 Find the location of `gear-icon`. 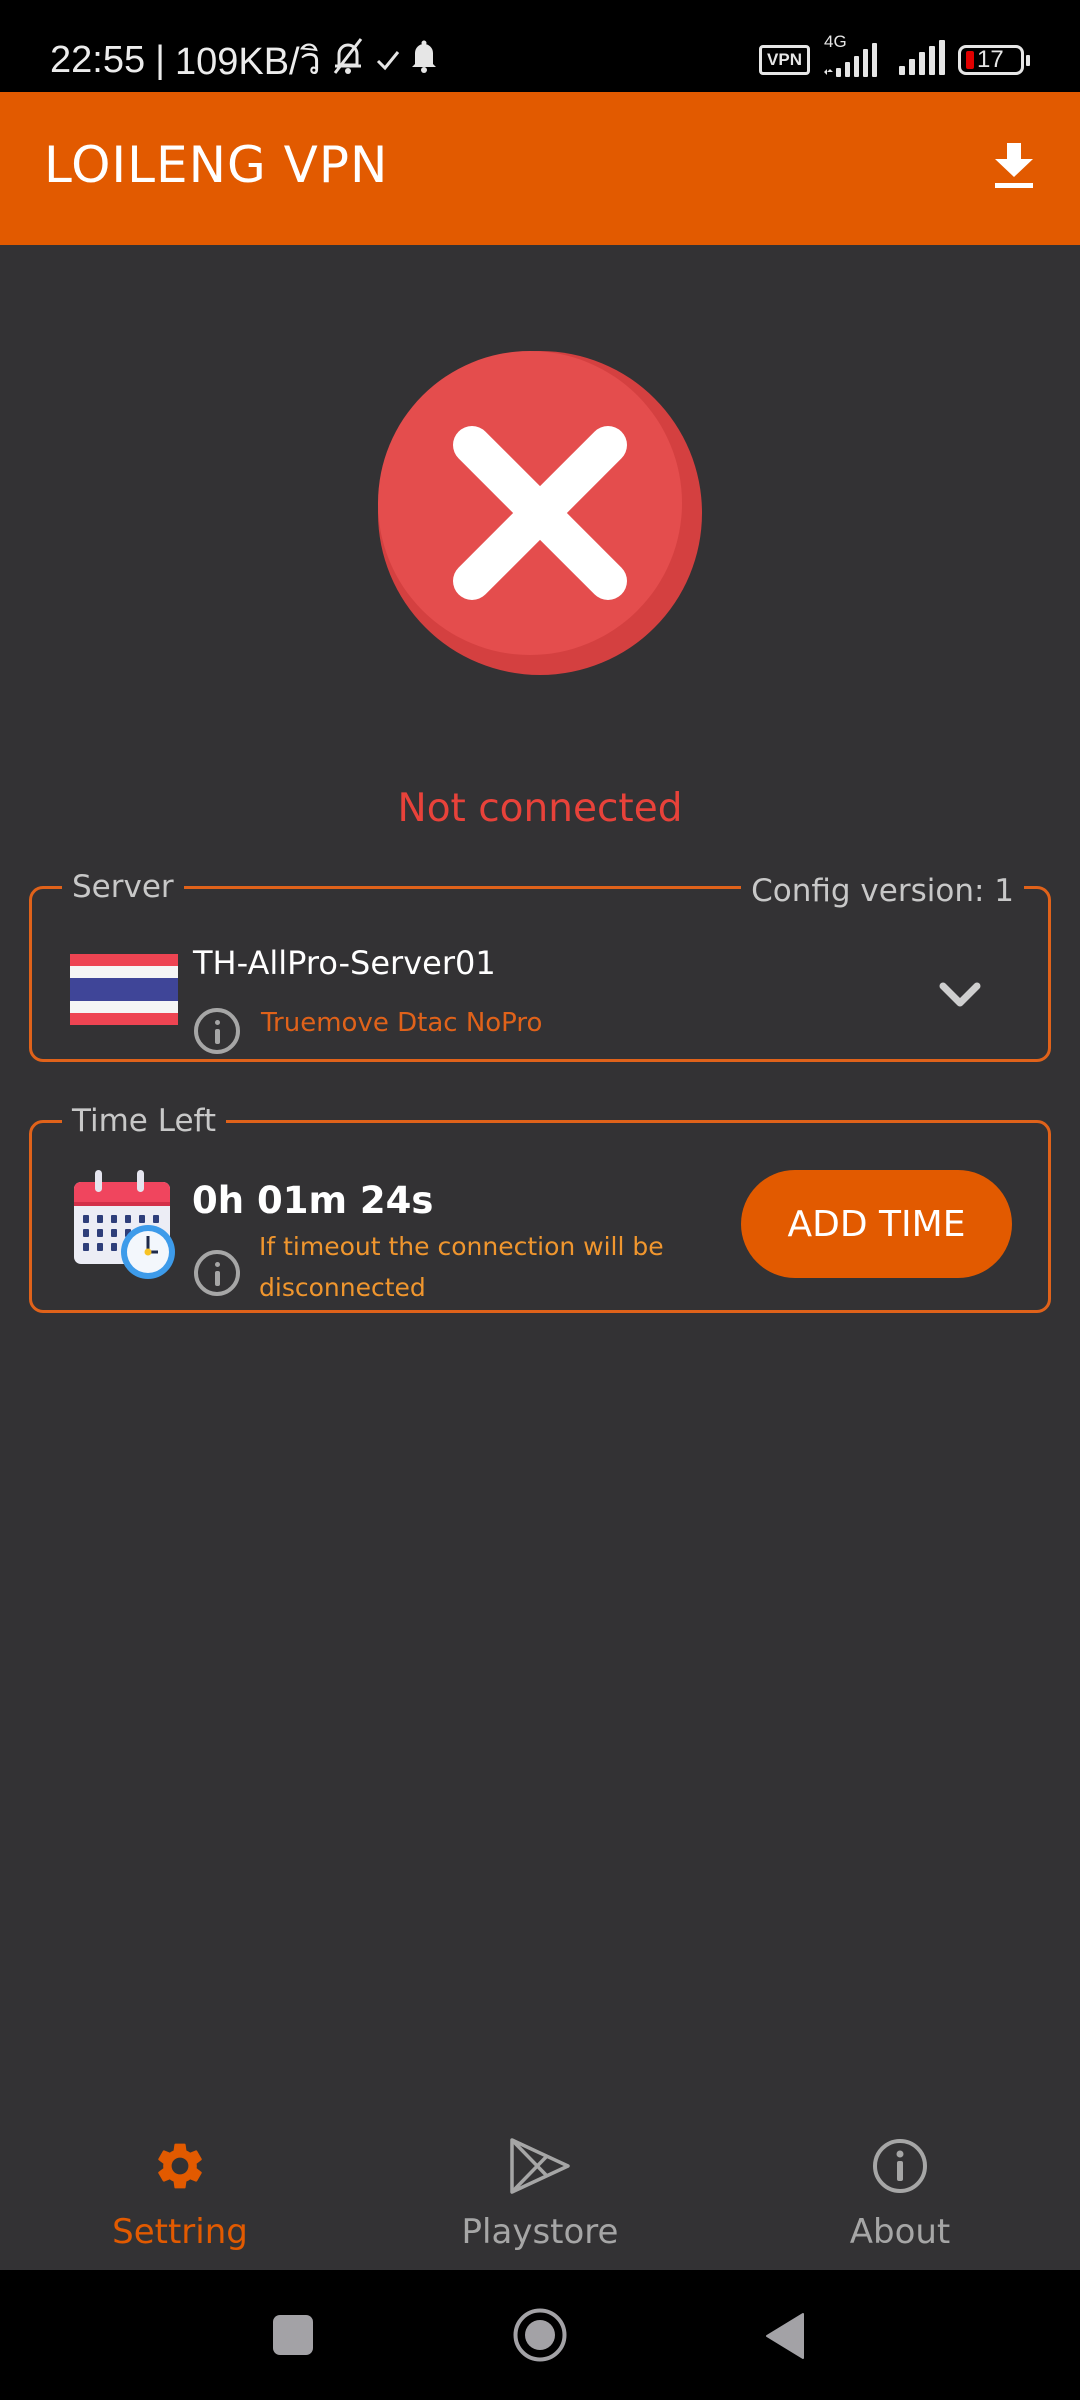

gear-icon is located at coordinates (180, 2166).